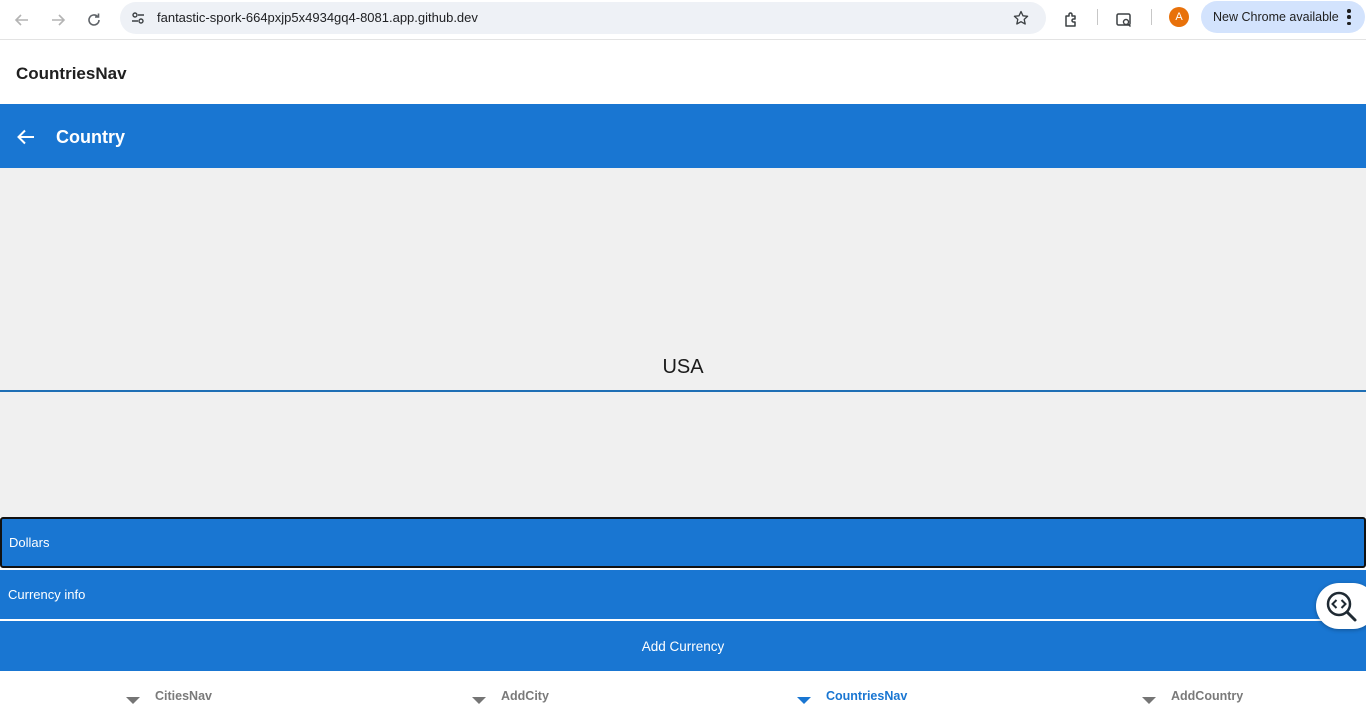  Describe the element at coordinates (683, 367) in the screenshot. I see `country-name: USA` at that location.